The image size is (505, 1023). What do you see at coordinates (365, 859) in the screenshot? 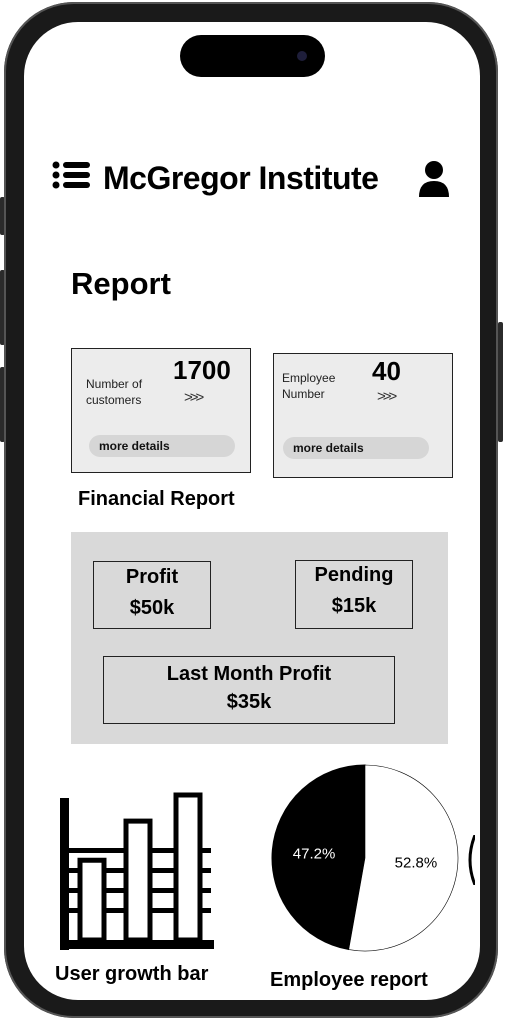
I see `employee-pie-chart: 47.2% 52.8%` at bounding box center [365, 859].